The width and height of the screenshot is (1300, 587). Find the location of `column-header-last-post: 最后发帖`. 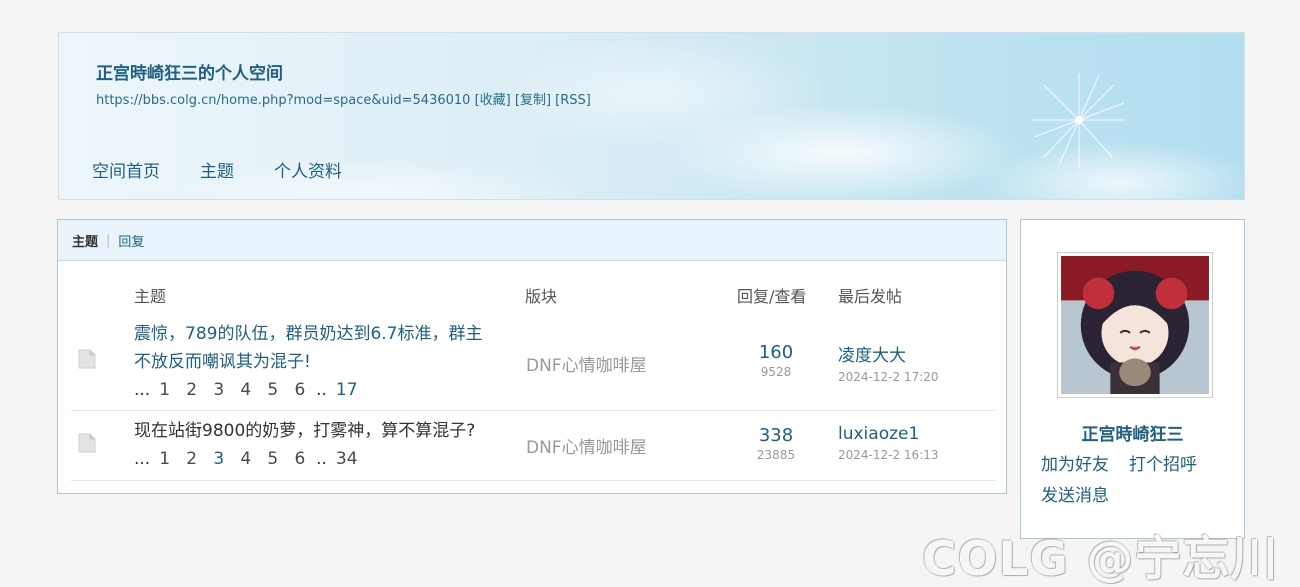

column-header-last-post: 最后发帖 is located at coordinates (870, 296).